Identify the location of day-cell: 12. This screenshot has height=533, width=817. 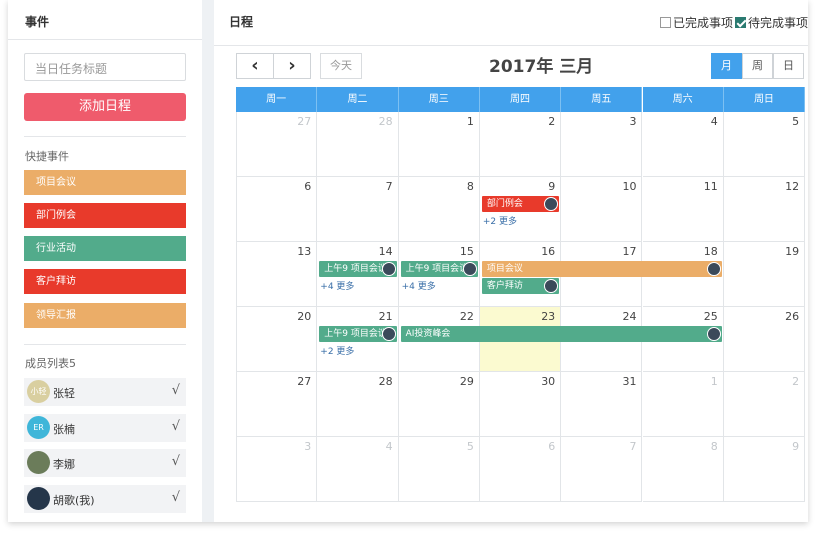
(764, 209).